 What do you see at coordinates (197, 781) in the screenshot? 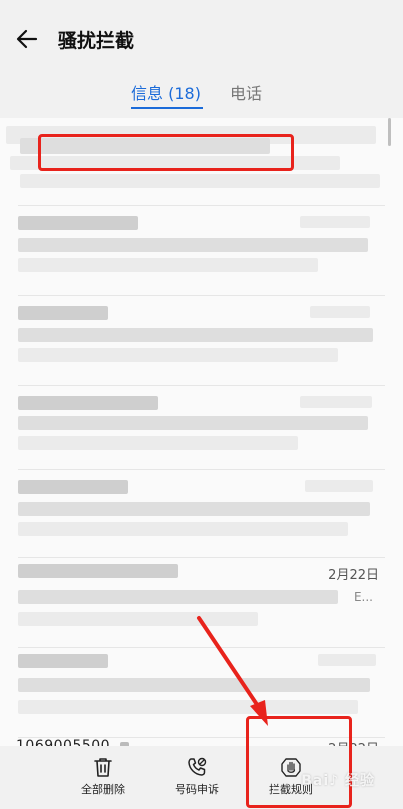
I see `number-appeal-button: 号码申诉` at bounding box center [197, 781].